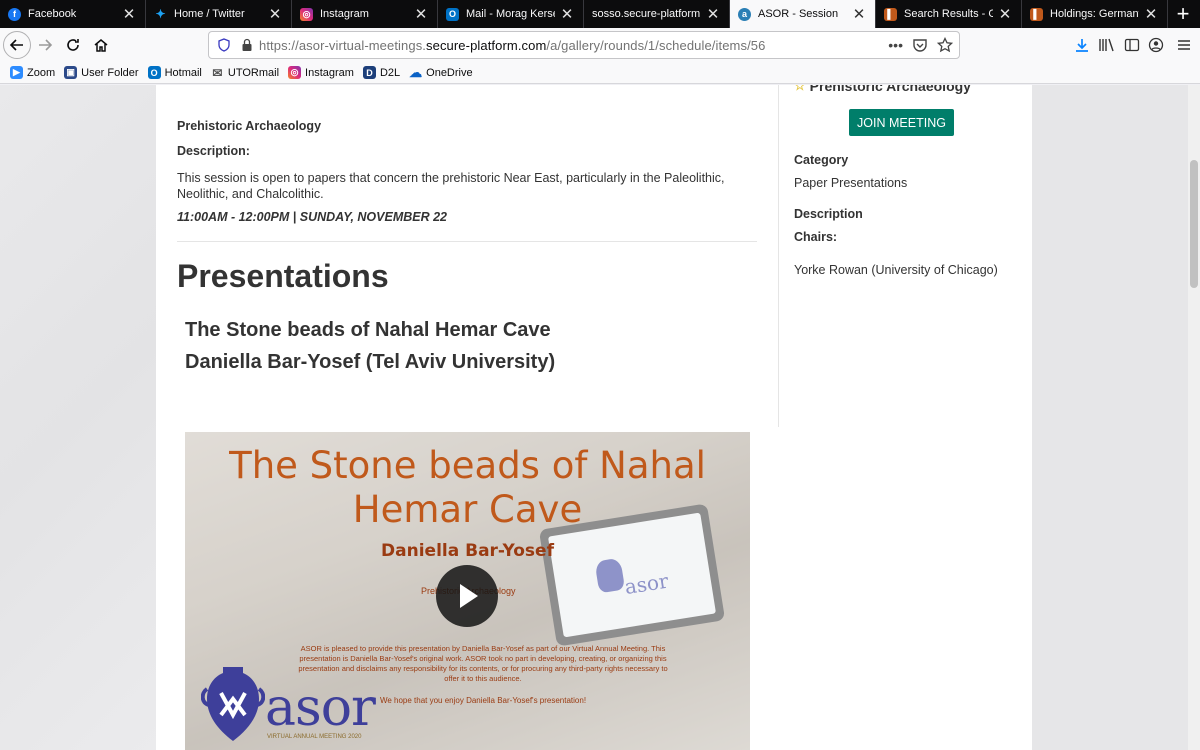 This screenshot has height=750, width=1200. I want to click on bookmark-label: UTORmail, so click(253, 72).